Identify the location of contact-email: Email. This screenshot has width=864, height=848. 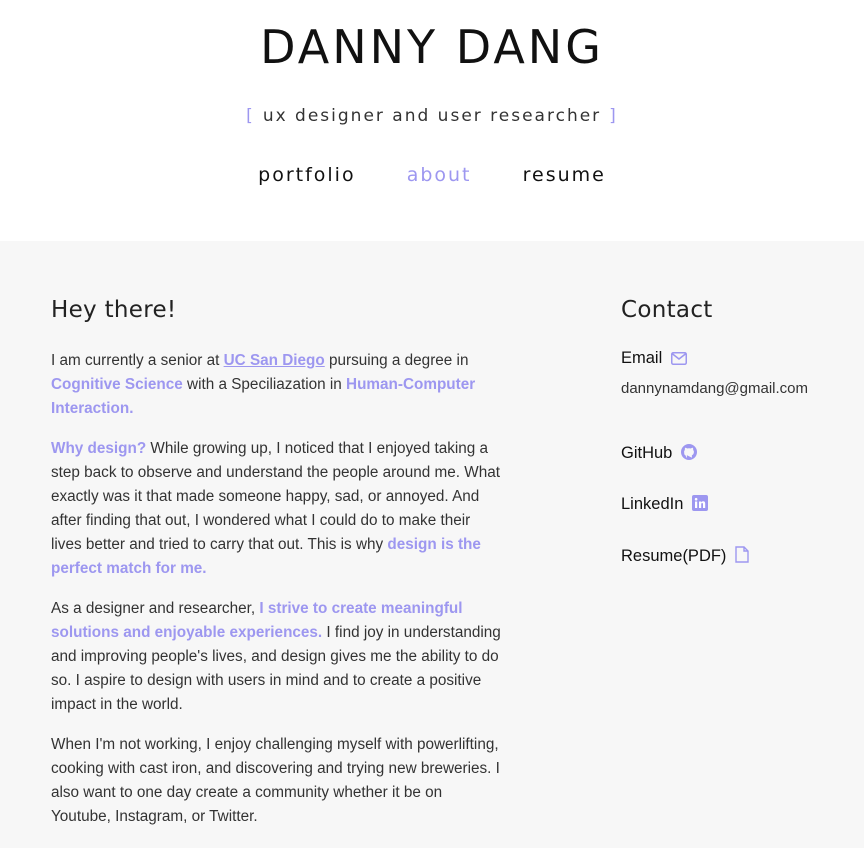
(731, 359).